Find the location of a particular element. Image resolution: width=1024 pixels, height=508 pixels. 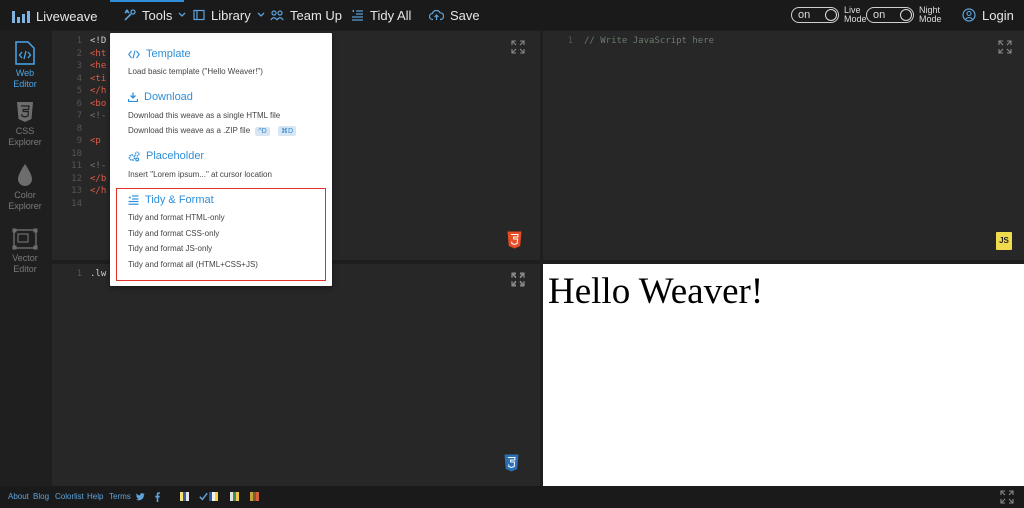

code-line: .lw is located at coordinates (98, 274).